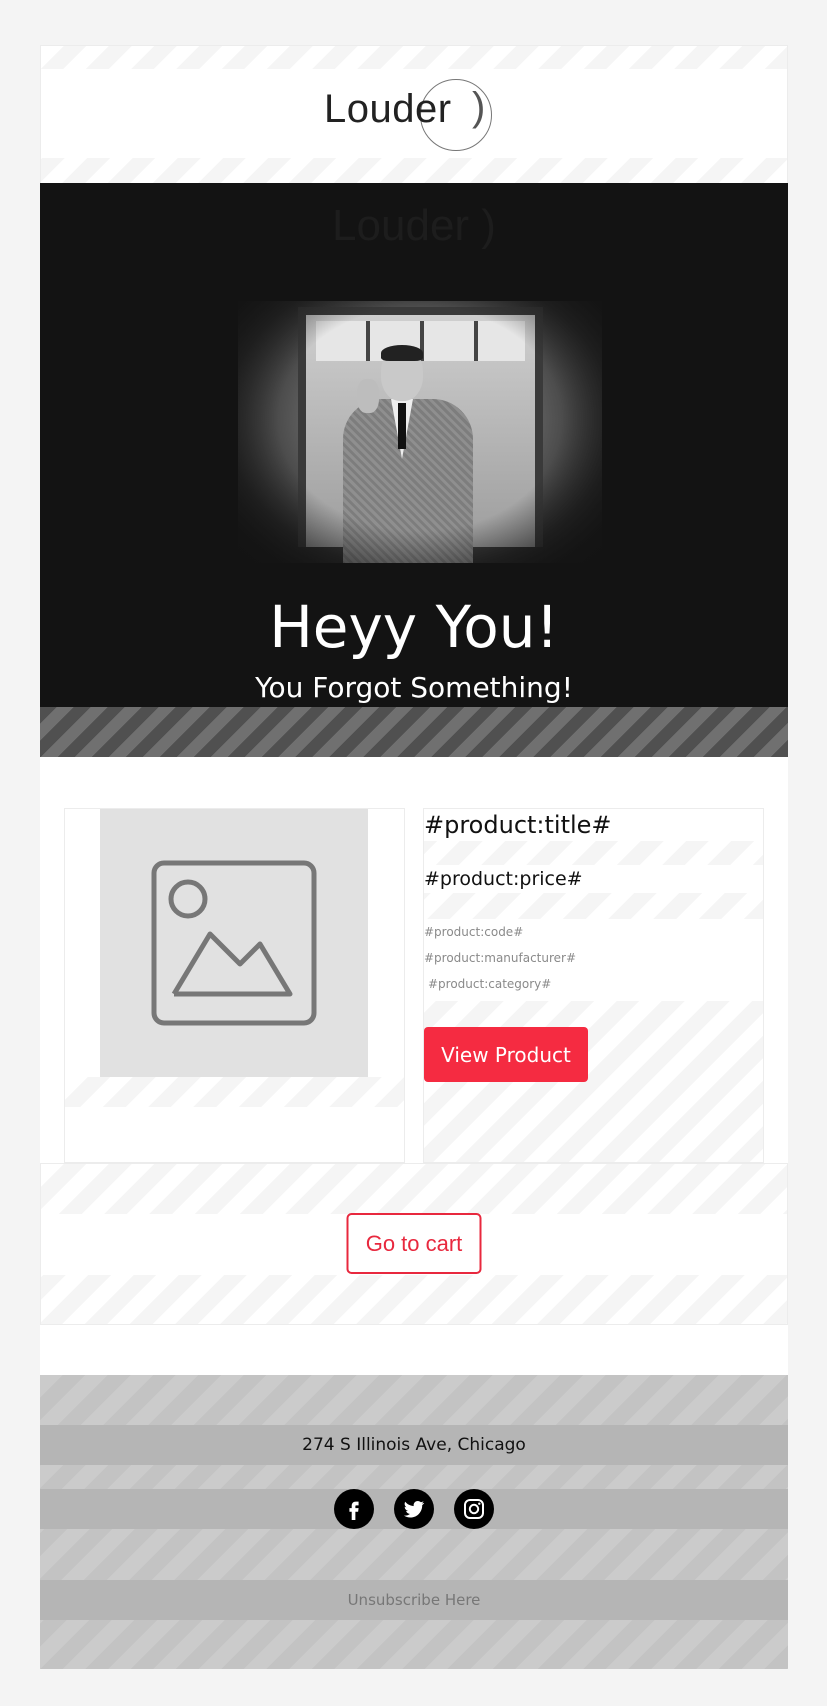  I want to click on header: Louder ), so click(414, 114).